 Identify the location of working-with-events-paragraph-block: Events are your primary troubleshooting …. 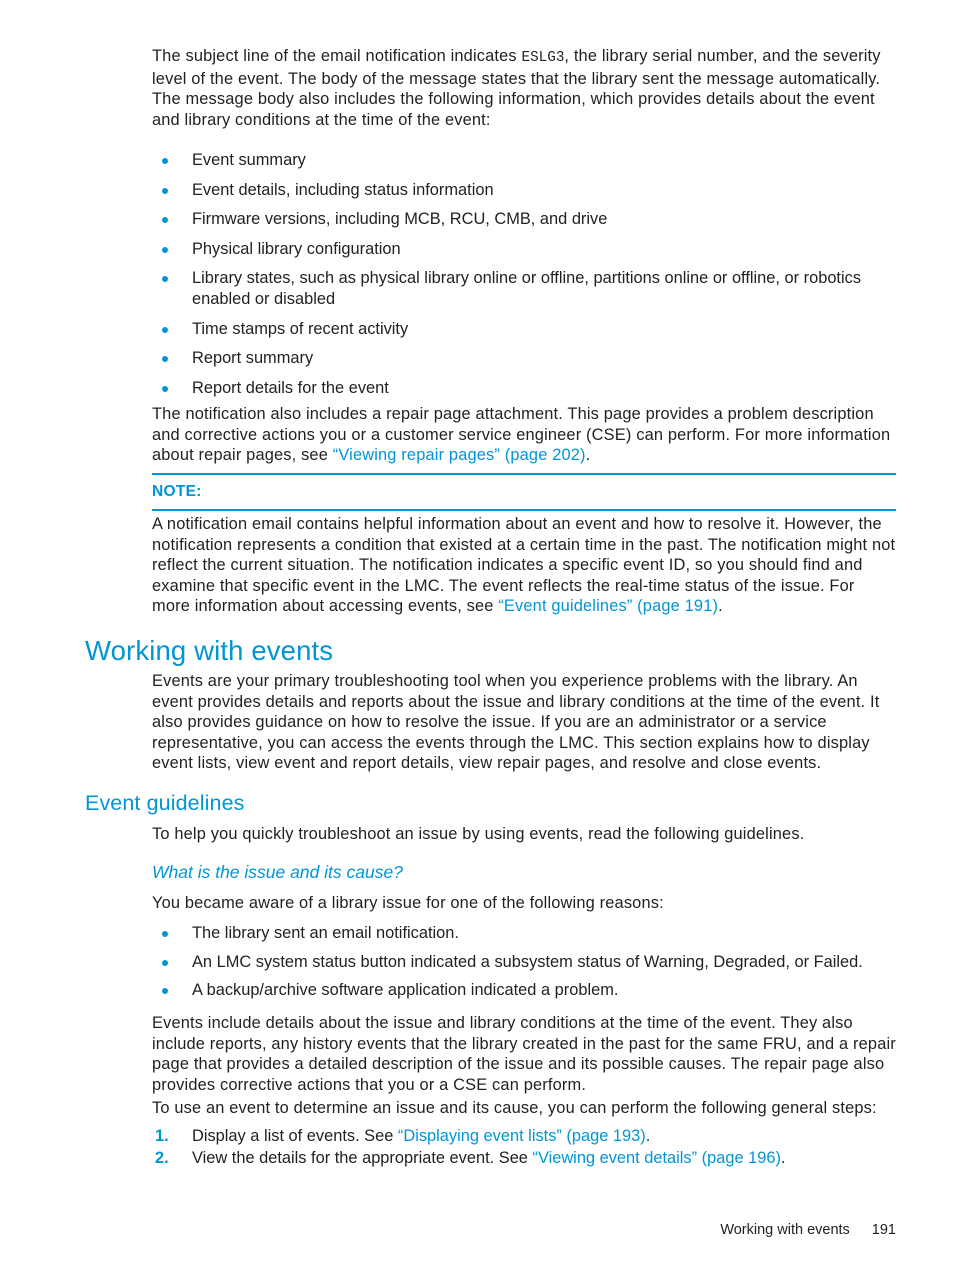
(477, 722).